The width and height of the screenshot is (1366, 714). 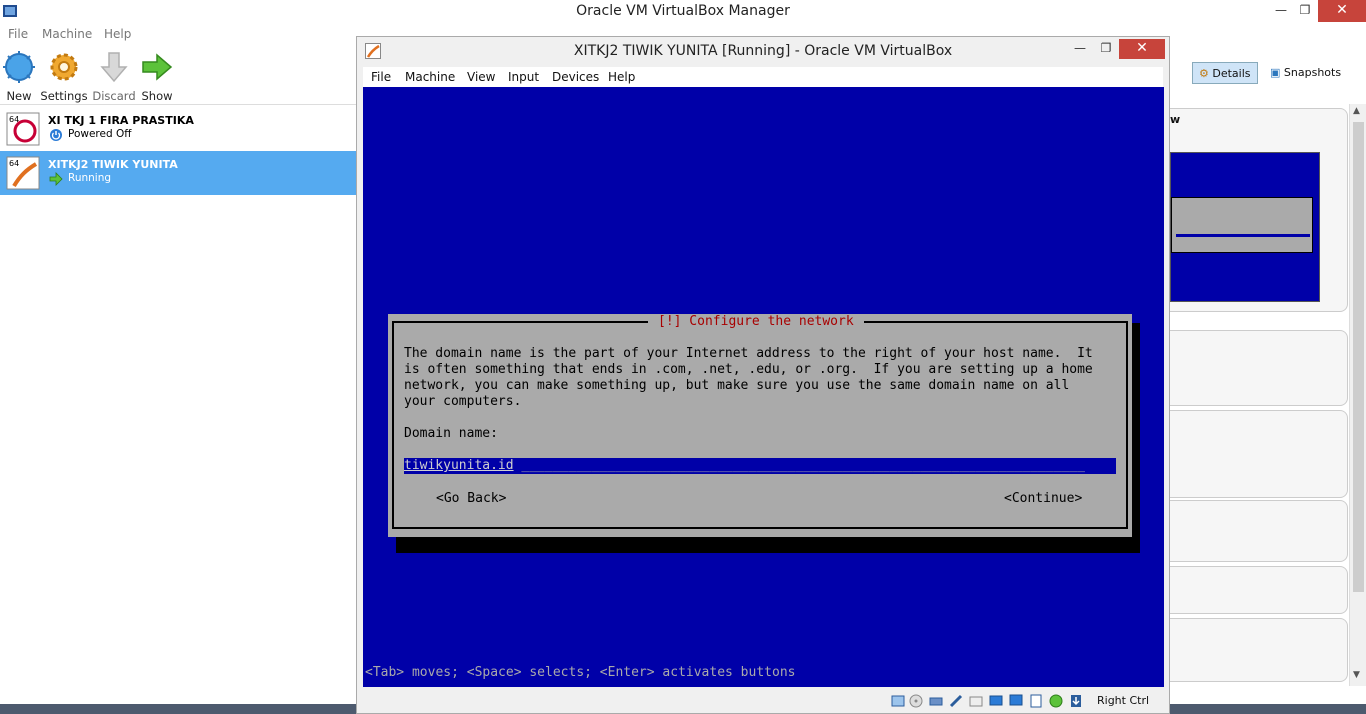 I want to click on audio-icon, so click(x=936, y=701).